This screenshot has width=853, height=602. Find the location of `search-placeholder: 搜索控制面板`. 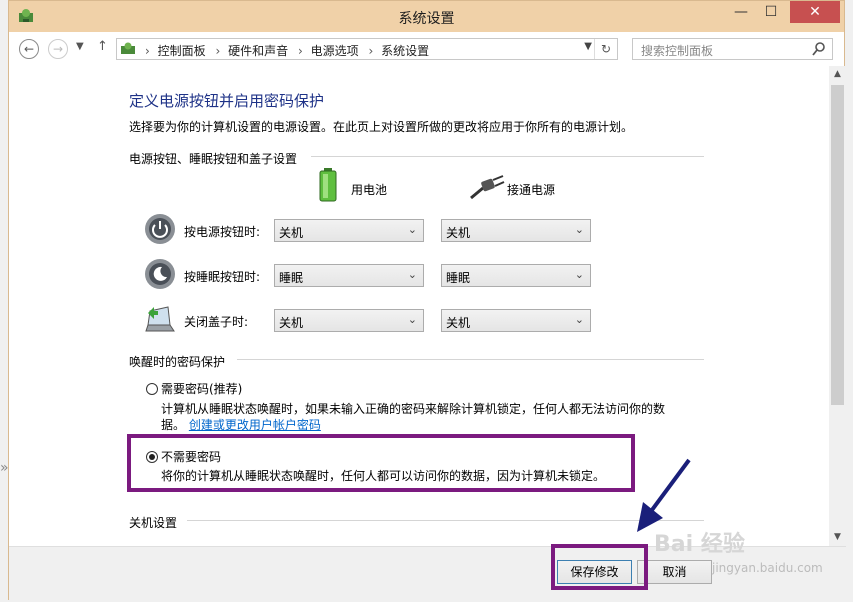

search-placeholder: 搜索控制面板 is located at coordinates (677, 51).